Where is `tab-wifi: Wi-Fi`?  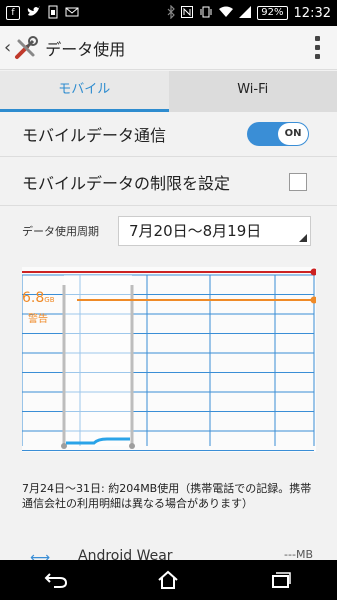 tab-wifi: Wi-Fi is located at coordinates (252, 91).